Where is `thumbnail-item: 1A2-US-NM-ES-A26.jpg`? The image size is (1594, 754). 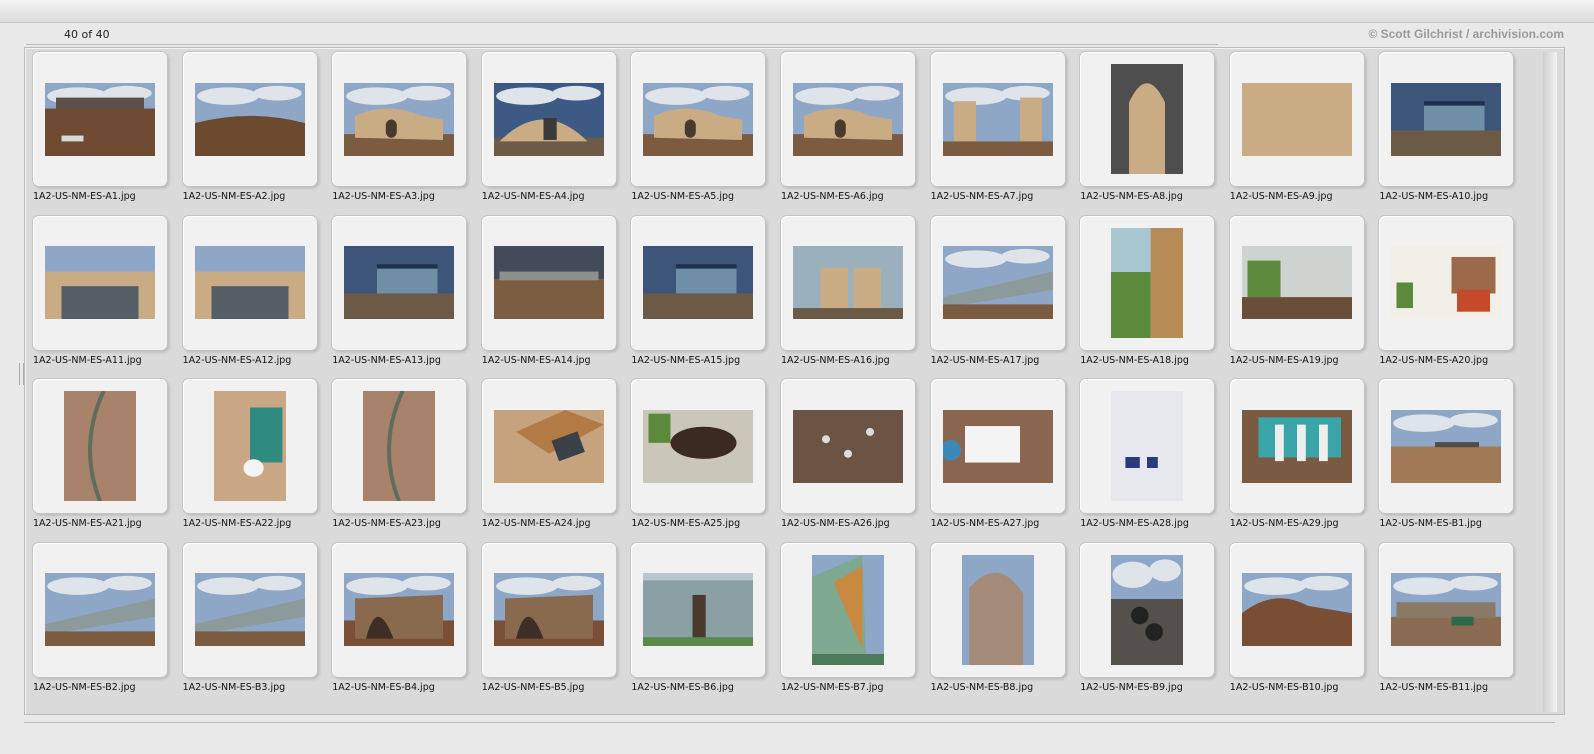 thumbnail-item: 1A2-US-NM-ES-A26.jpg is located at coordinates (844, 455).